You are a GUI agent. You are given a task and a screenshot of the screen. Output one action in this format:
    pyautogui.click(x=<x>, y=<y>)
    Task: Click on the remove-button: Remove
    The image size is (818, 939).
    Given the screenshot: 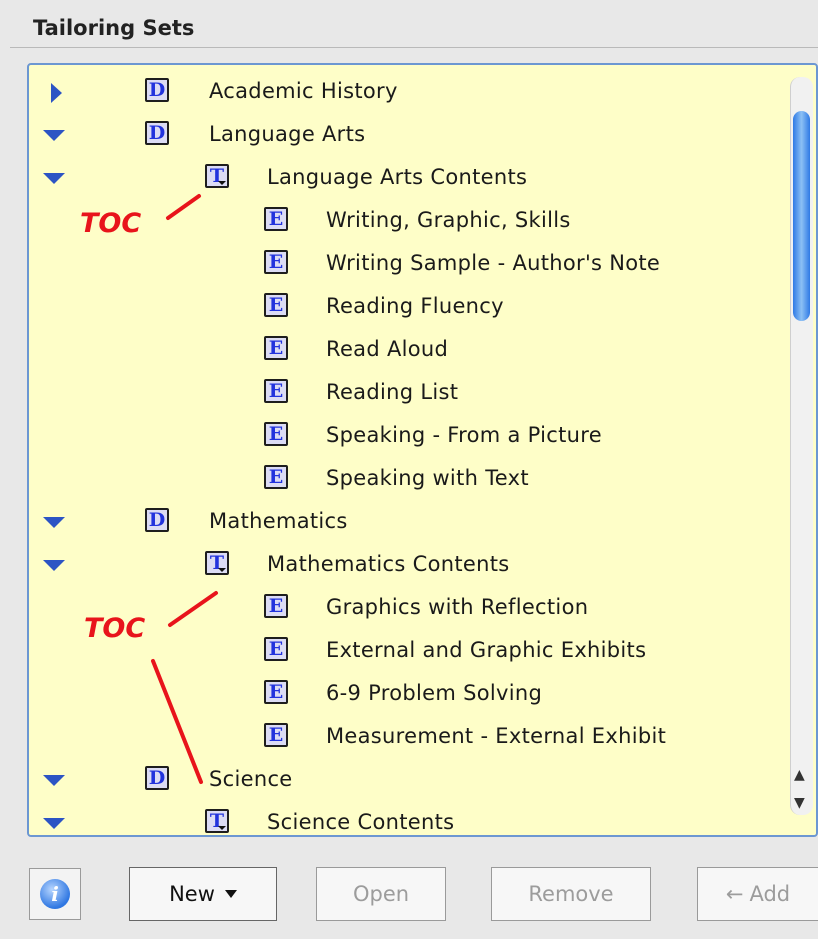 What is the action you would take?
    pyautogui.click(x=571, y=894)
    